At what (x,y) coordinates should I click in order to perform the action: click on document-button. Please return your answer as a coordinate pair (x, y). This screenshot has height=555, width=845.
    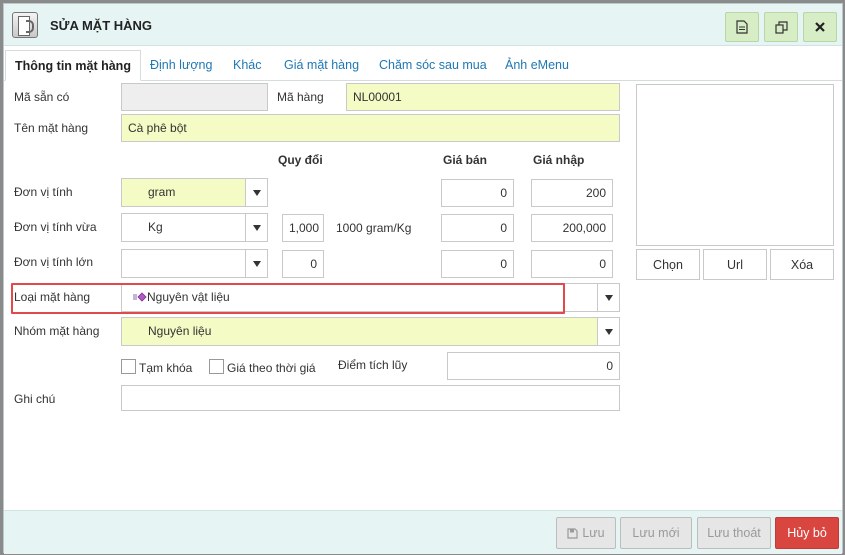
    Looking at the image, I should click on (742, 27).